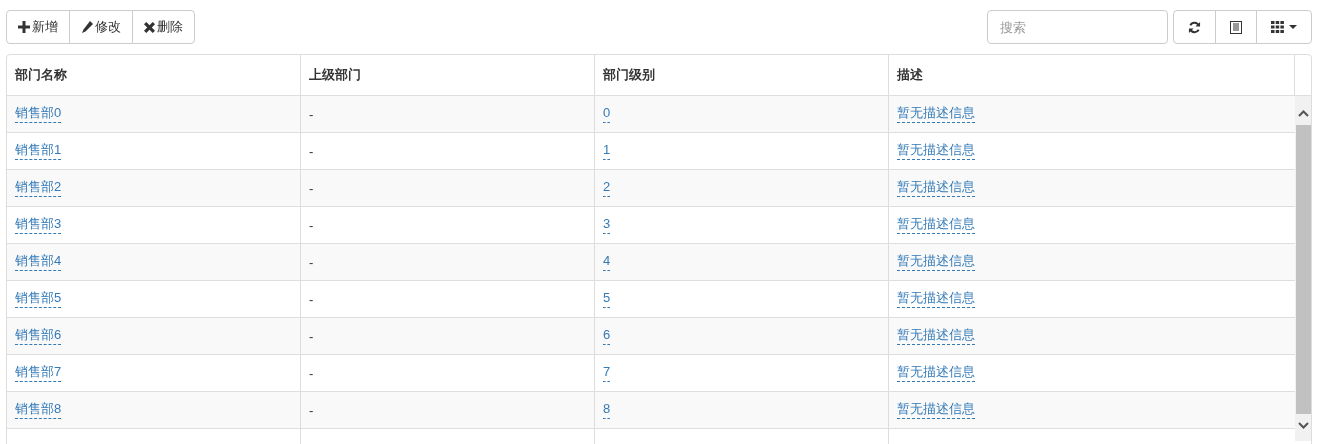 The width and height of the screenshot is (1321, 444). I want to click on level-link: 5, so click(607, 299).